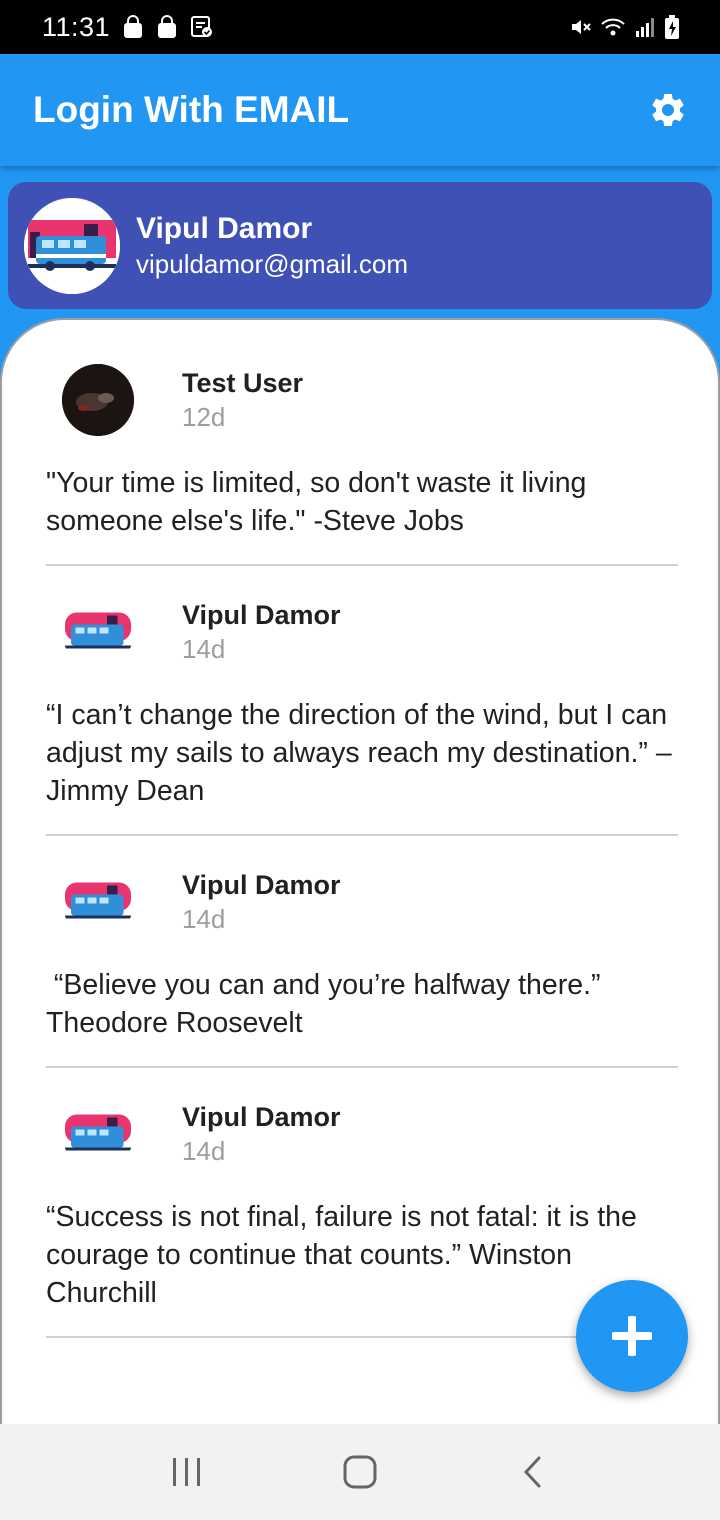 The width and height of the screenshot is (720, 1520). I want to click on mute-icon, so click(580, 27).